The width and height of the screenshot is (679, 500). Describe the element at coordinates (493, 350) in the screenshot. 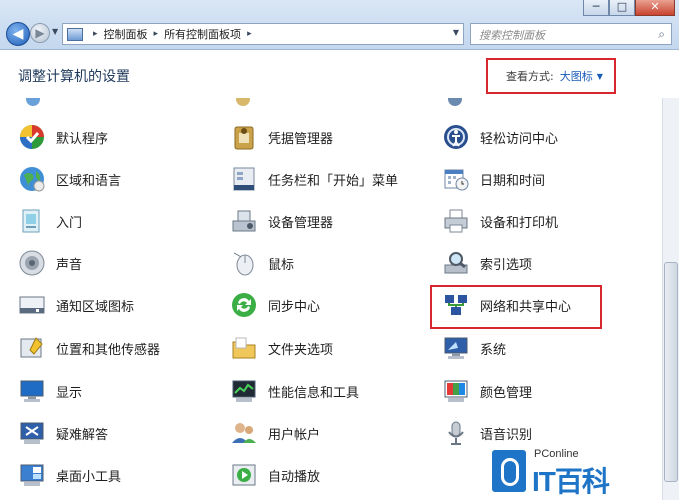

I see `item-label: 系统` at that location.